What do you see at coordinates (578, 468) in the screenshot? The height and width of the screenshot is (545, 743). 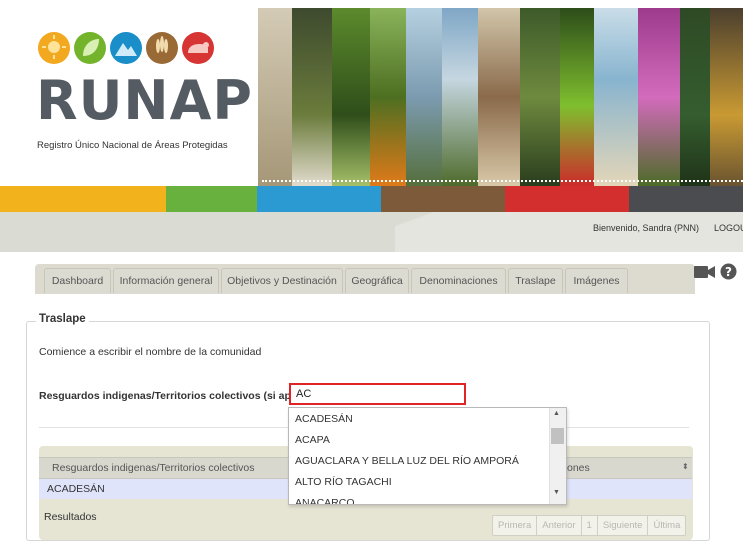 I see `column-header-second: ones` at bounding box center [578, 468].